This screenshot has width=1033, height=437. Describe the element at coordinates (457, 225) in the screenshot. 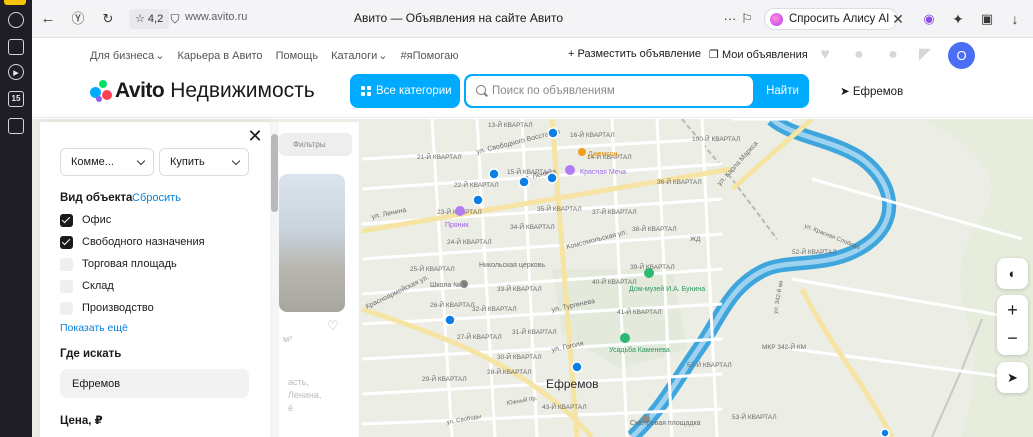

I see `poi-label: Пряник` at that location.